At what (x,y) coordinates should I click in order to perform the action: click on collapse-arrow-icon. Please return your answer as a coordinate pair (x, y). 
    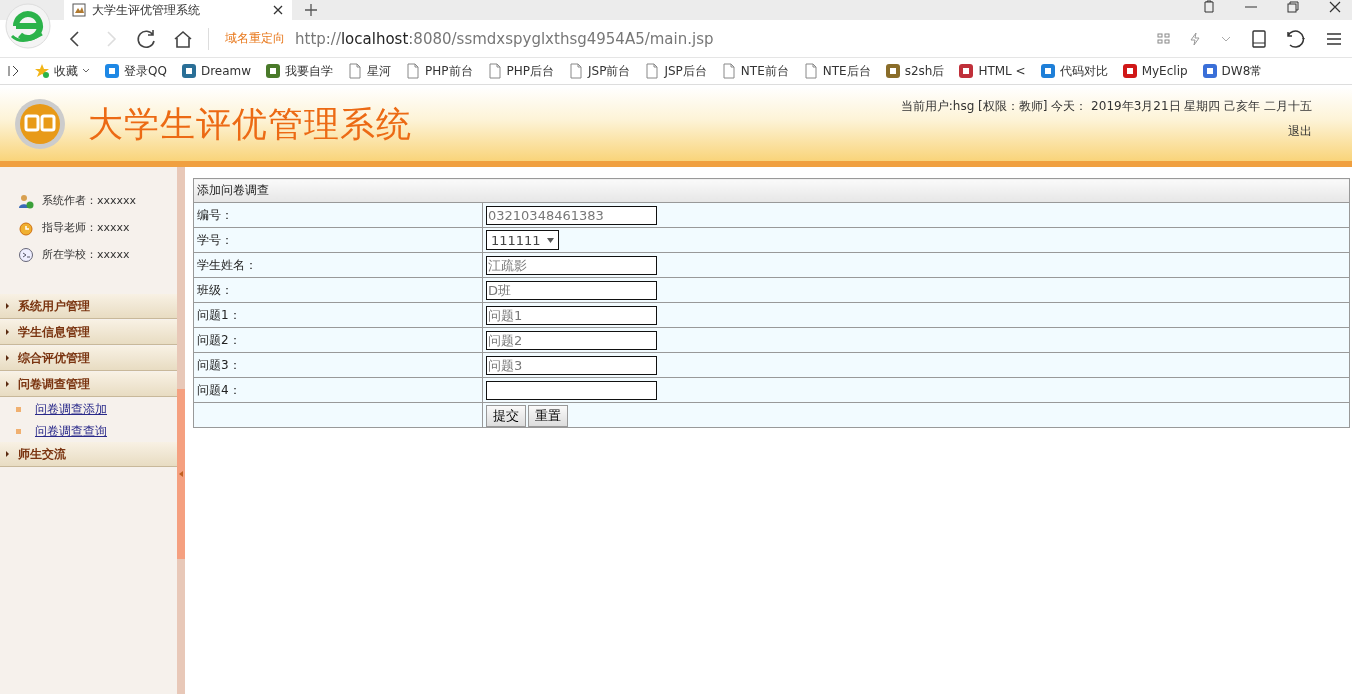
    Looking at the image, I should click on (181, 474).